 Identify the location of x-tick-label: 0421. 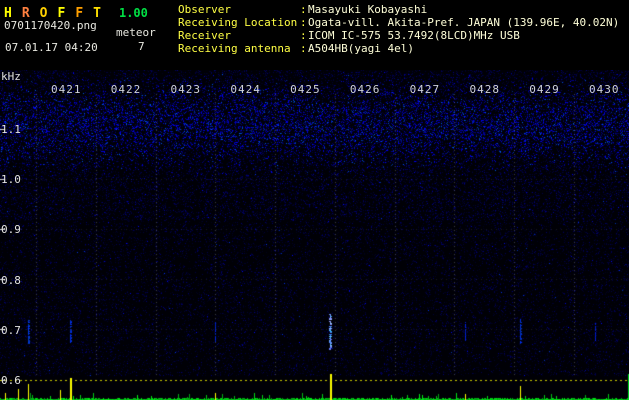
(66, 89).